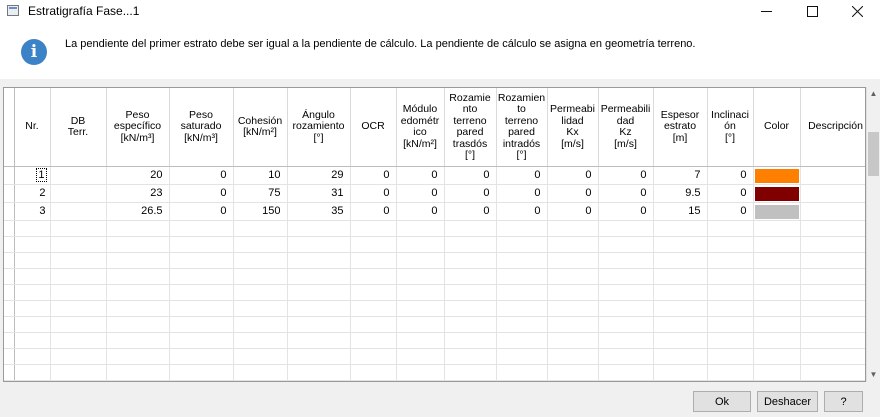  Describe the element at coordinates (857, 11) in the screenshot. I see `close-button` at that location.